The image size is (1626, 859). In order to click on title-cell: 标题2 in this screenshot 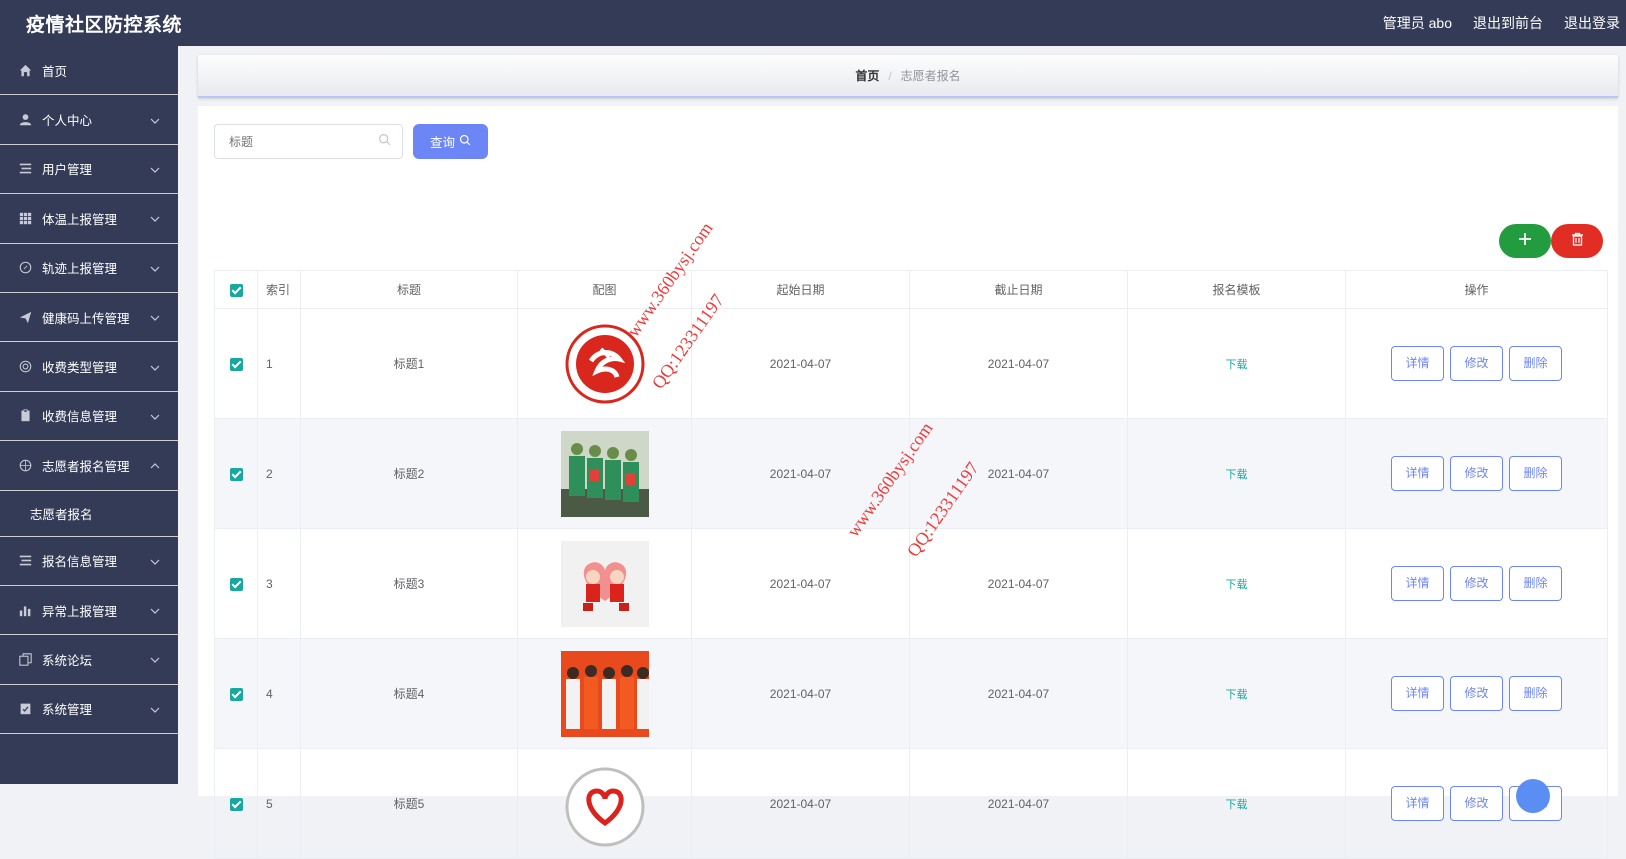, I will do `click(409, 473)`.